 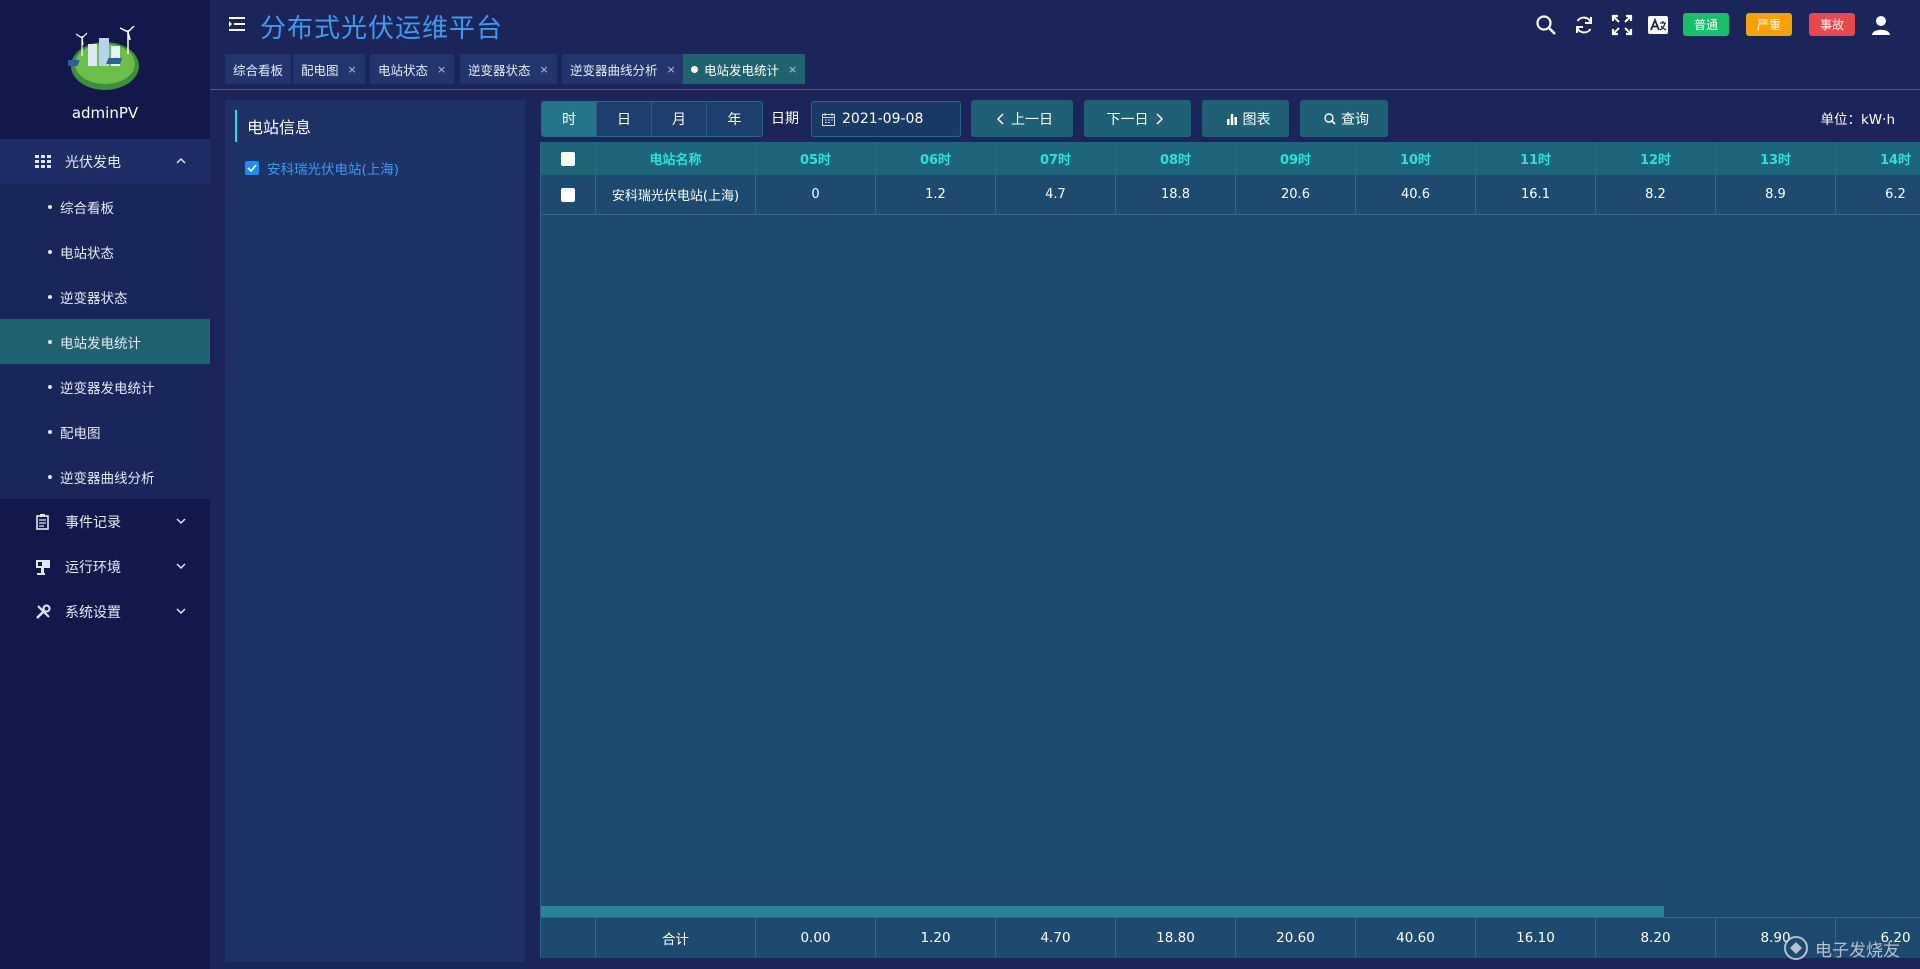 What do you see at coordinates (744, 69) in the screenshot?
I see `tab-station-statistics: 电站发电统计 ×` at bounding box center [744, 69].